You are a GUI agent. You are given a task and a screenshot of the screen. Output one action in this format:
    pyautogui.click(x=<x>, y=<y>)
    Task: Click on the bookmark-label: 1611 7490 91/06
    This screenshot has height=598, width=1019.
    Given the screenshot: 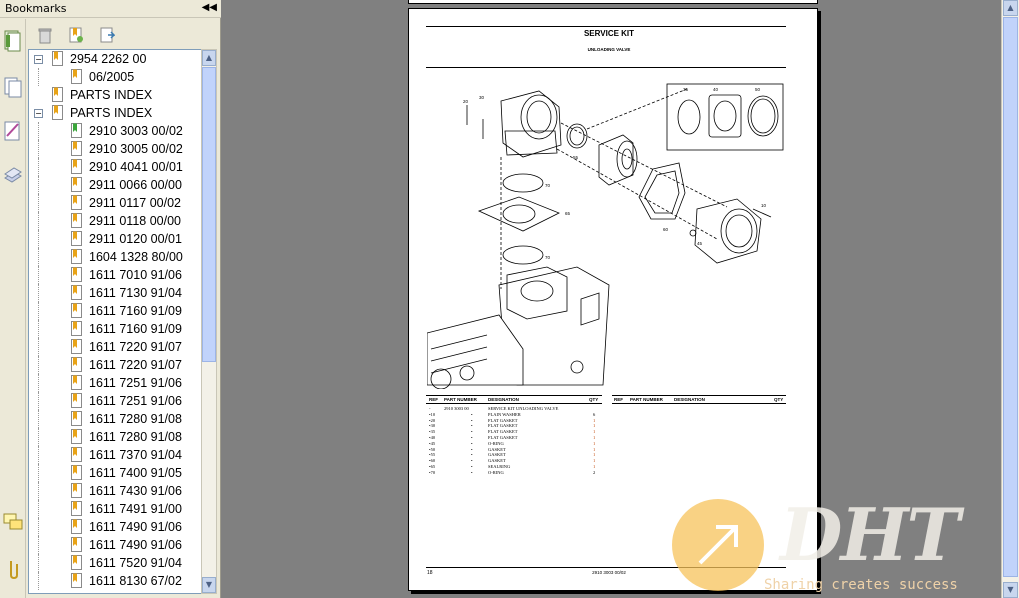 What is the action you would take?
    pyautogui.click(x=135, y=545)
    